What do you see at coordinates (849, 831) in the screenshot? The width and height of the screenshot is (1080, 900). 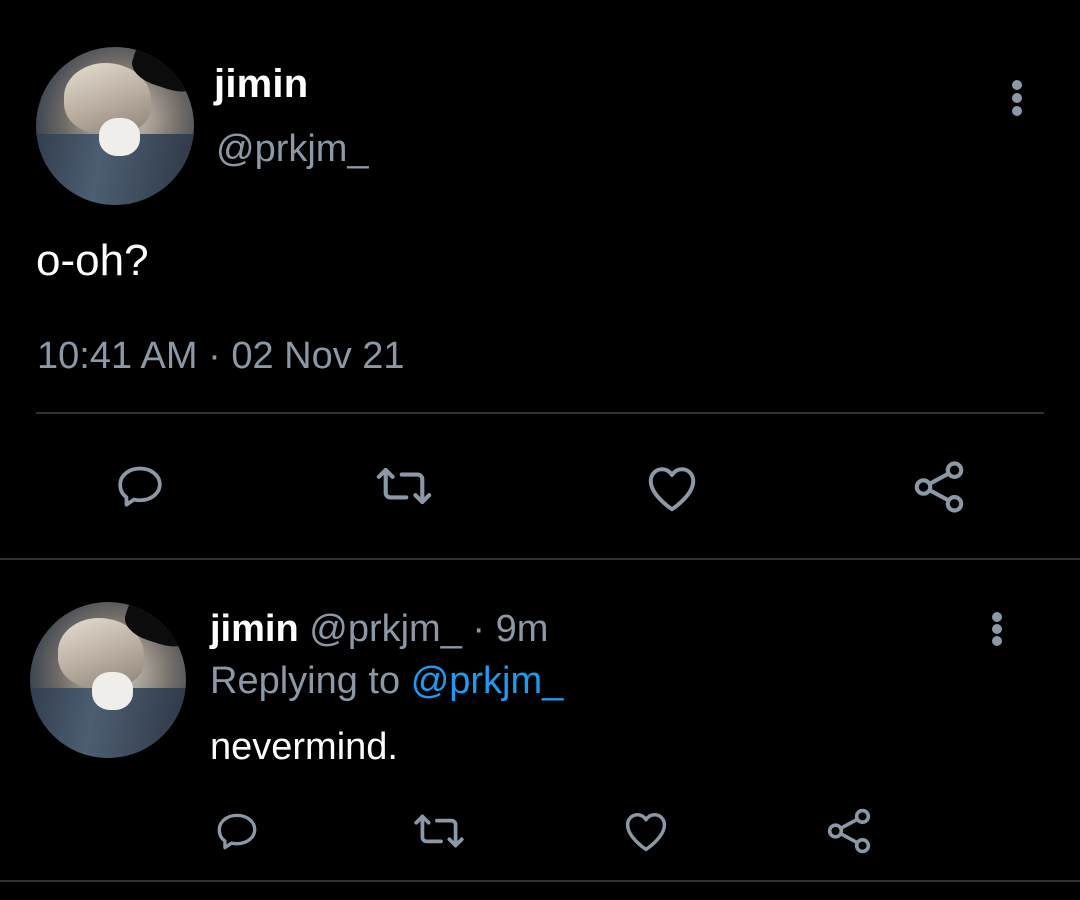 I see `reply-share-icon` at bounding box center [849, 831].